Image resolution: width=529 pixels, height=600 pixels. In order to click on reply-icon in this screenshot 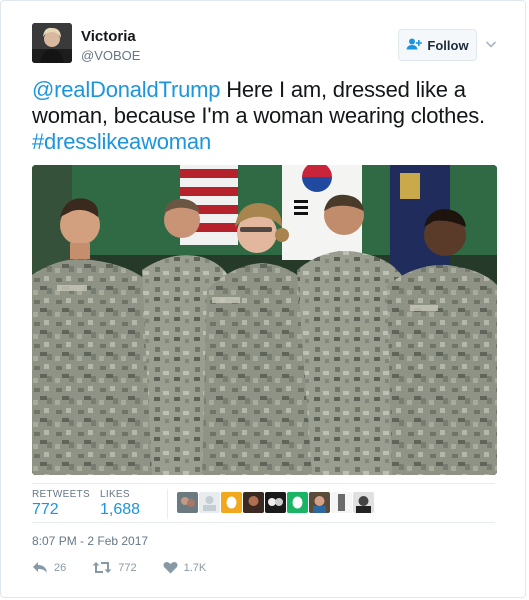, I will do `click(40, 567)`.